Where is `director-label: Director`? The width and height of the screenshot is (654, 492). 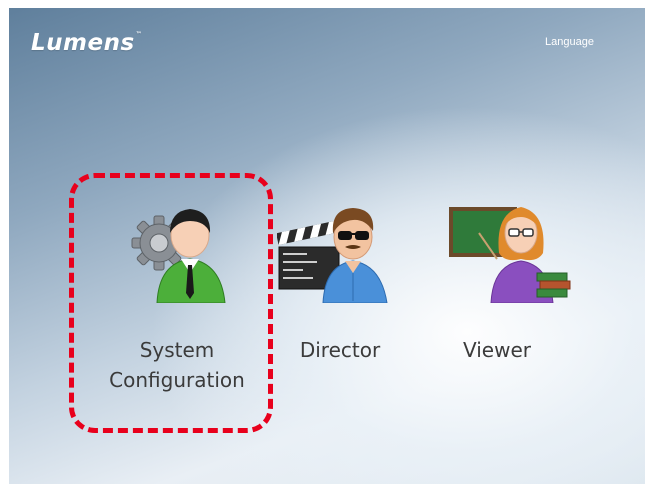 director-label: Director is located at coordinates (340, 350).